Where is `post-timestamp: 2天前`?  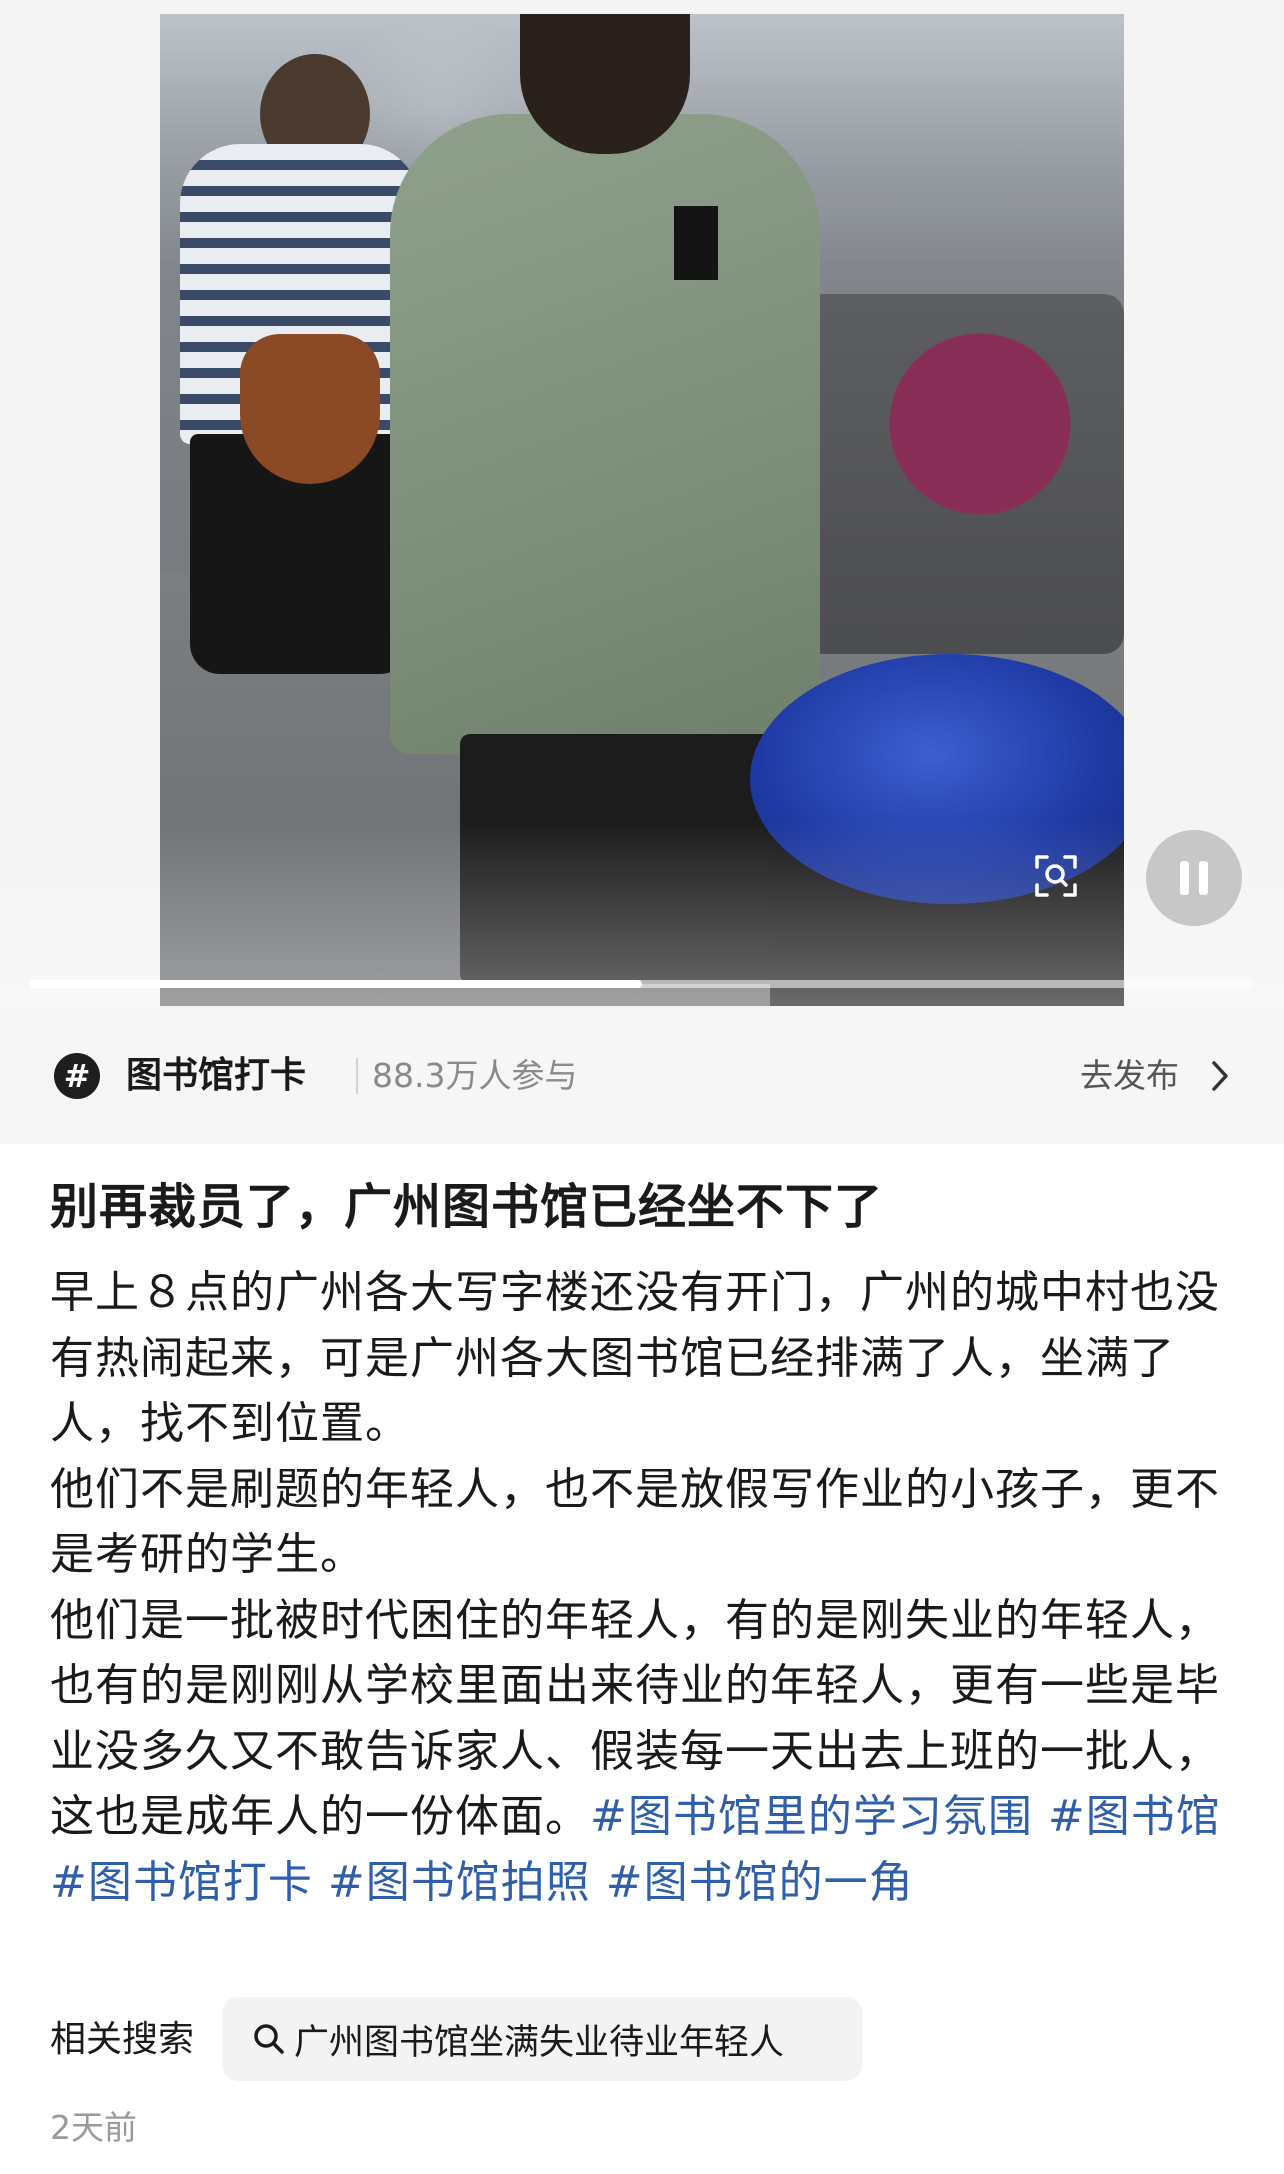
post-timestamp: 2天前 is located at coordinates (93, 2127).